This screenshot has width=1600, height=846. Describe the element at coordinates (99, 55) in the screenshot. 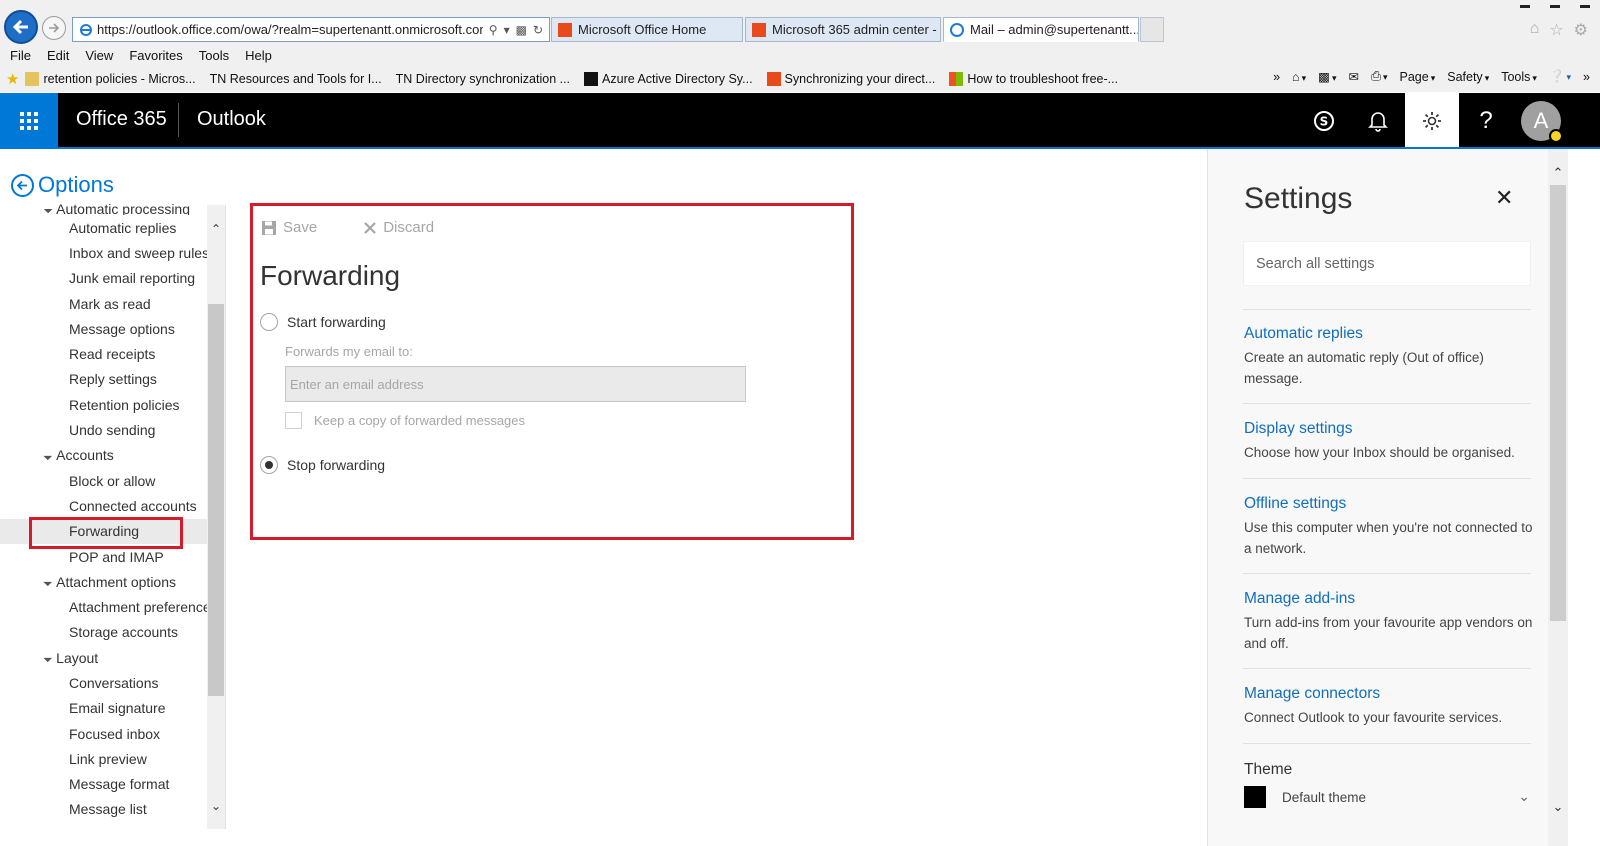

I see `menu-view: View` at that location.